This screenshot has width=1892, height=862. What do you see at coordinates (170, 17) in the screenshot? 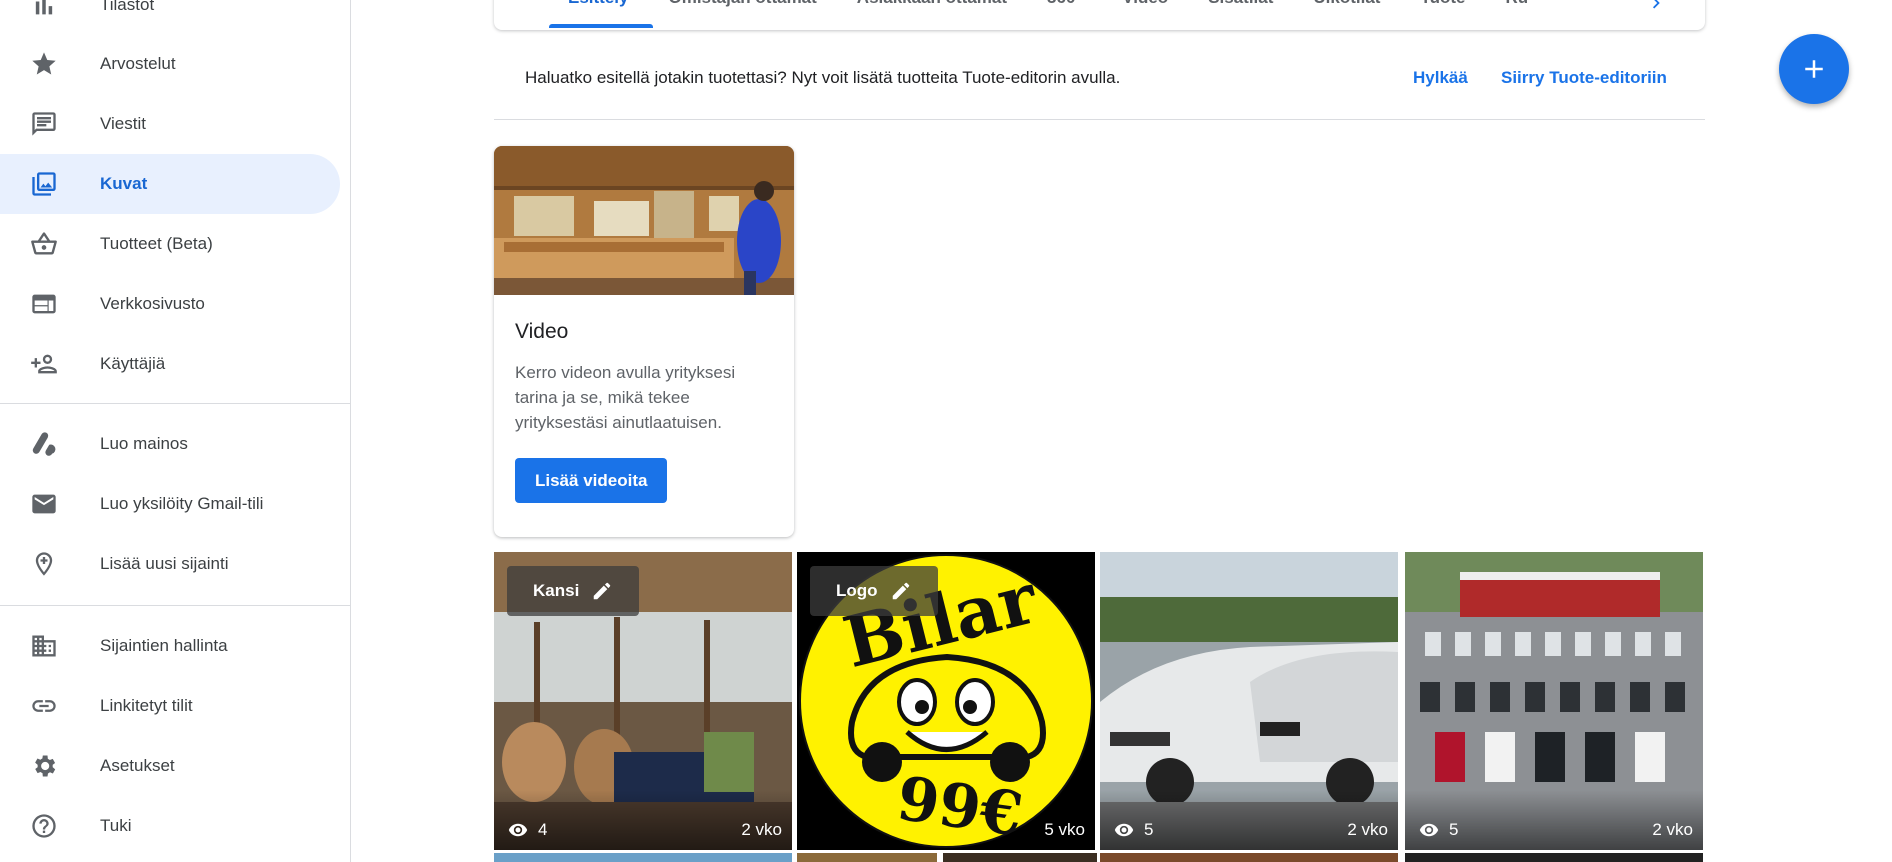
I see `sidebar-item-tilastot: Tilastot` at bounding box center [170, 17].